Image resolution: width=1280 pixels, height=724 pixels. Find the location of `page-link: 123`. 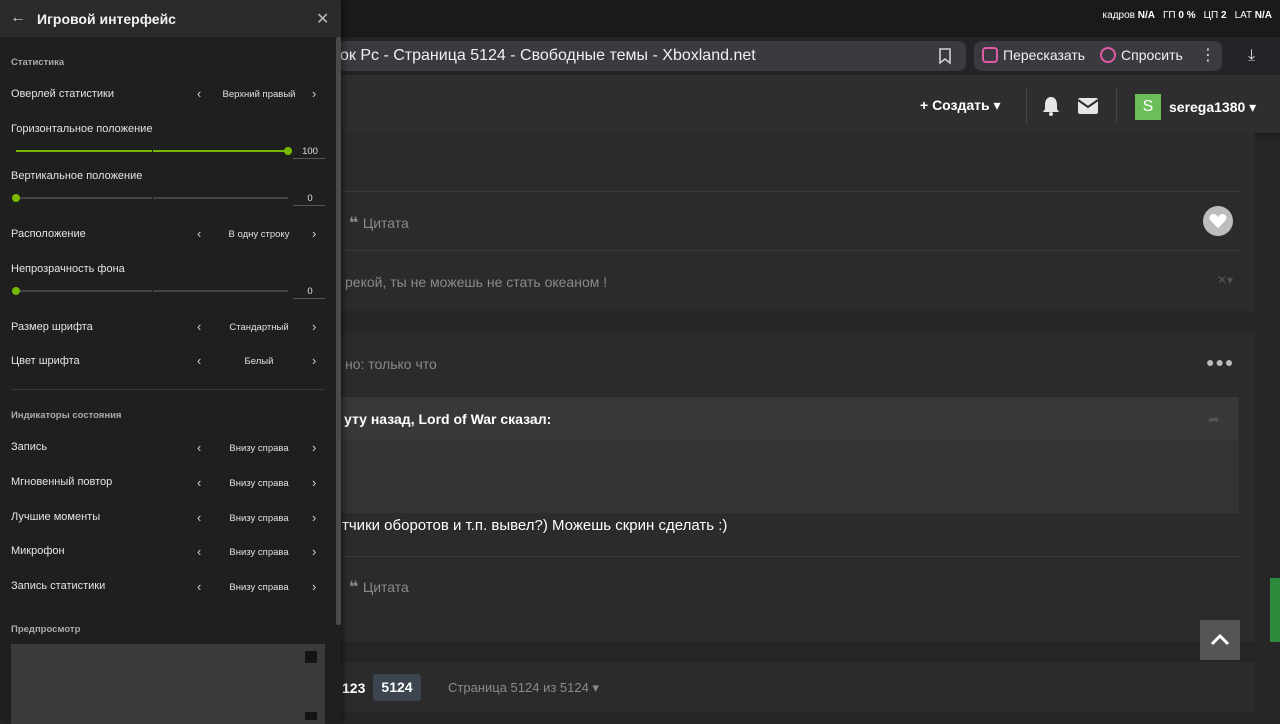

page-link: 123 is located at coordinates (353, 688).